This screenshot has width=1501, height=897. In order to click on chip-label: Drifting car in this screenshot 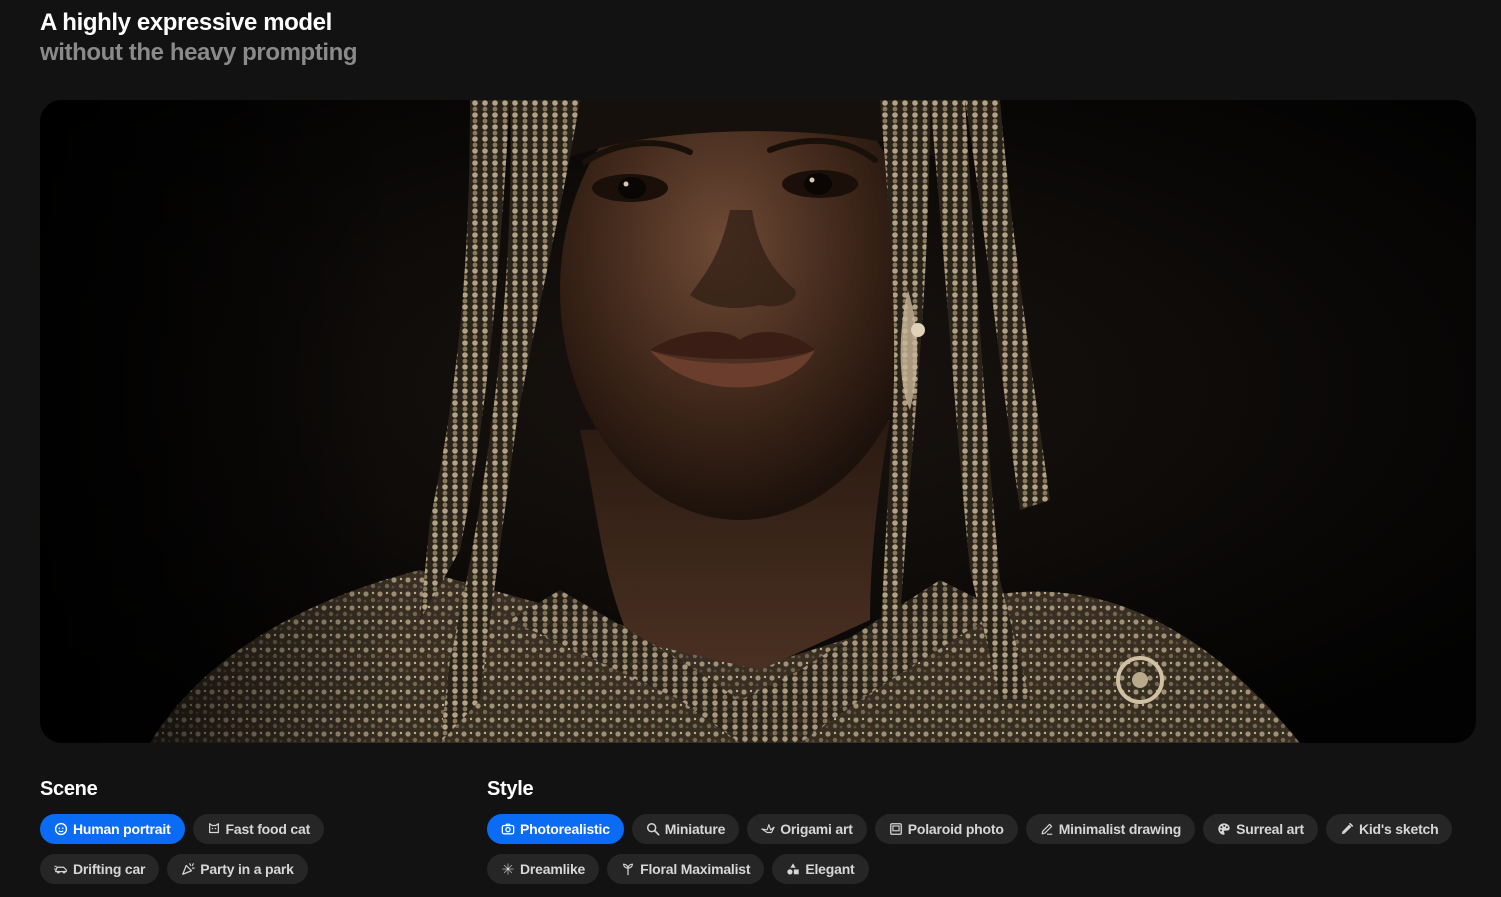, I will do `click(109, 869)`.